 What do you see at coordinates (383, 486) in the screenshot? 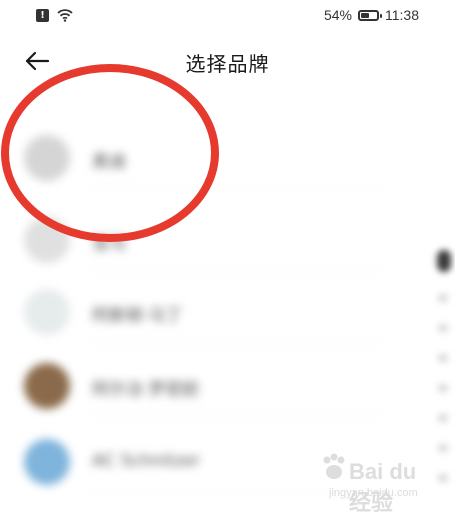
I see `watermark-logo-text: Bai du 经验` at bounding box center [383, 486].